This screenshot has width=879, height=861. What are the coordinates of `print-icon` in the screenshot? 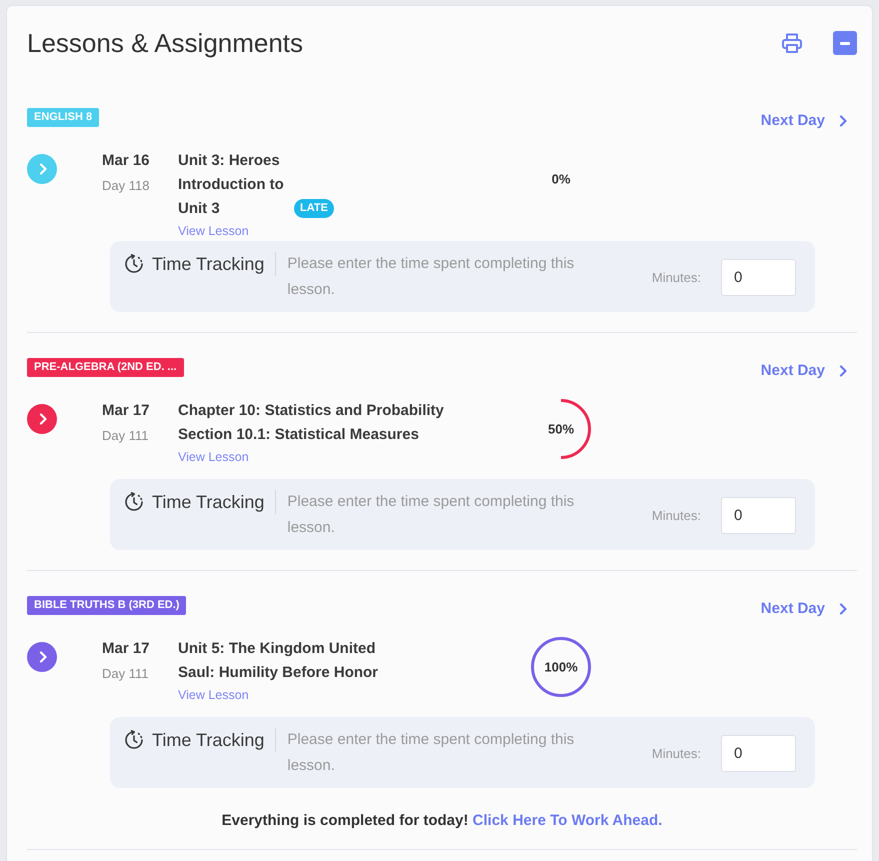 It's located at (792, 43).